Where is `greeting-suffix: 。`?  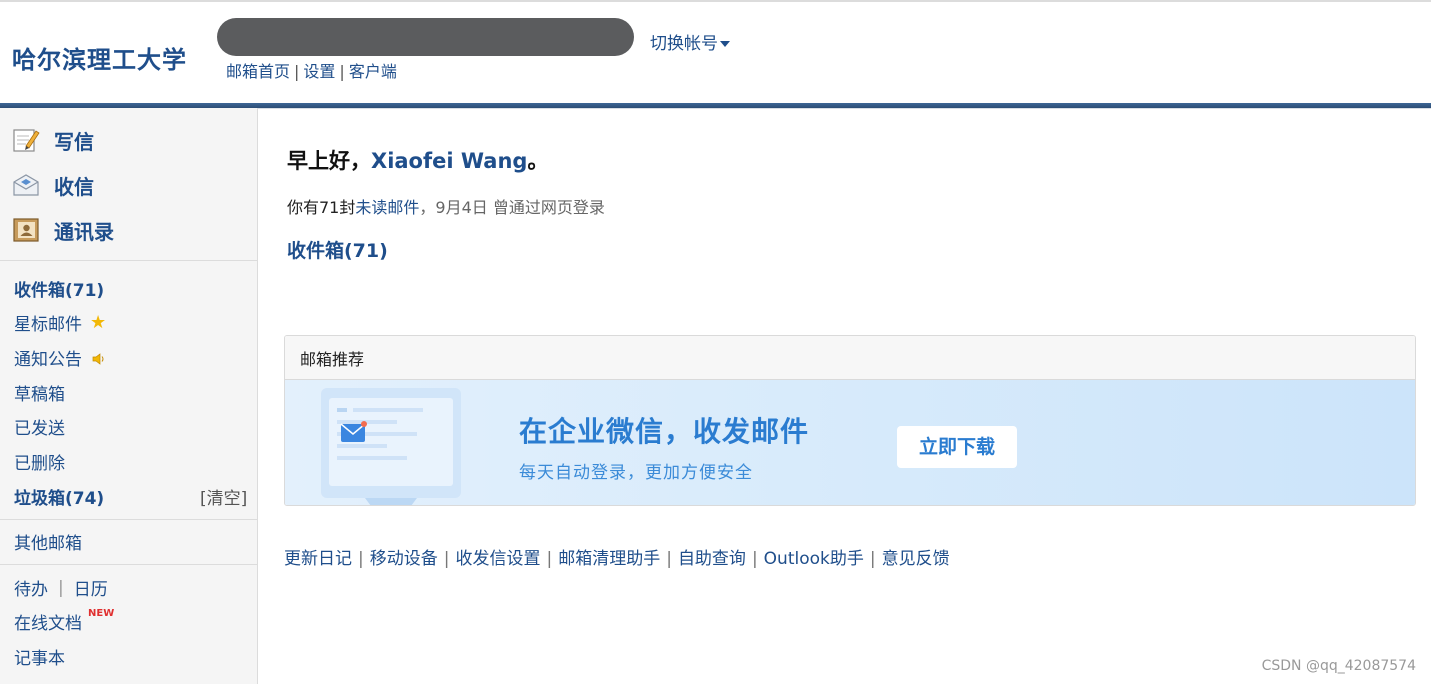 greeting-suffix: 。 is located at coordinates (538, 161).